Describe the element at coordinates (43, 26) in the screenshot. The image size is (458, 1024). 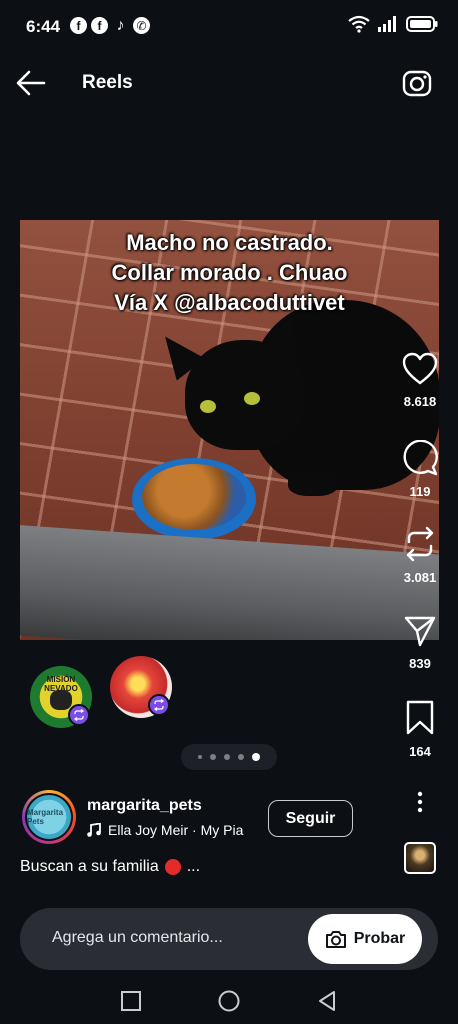
I see `status-time: 6:44` at that location.